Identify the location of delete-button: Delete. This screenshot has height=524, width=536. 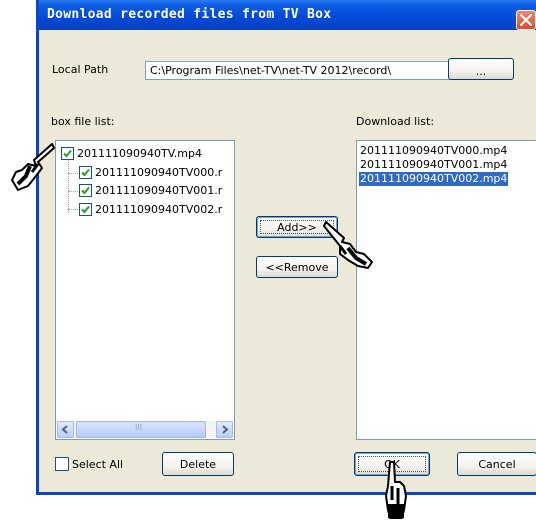
(198, 464).